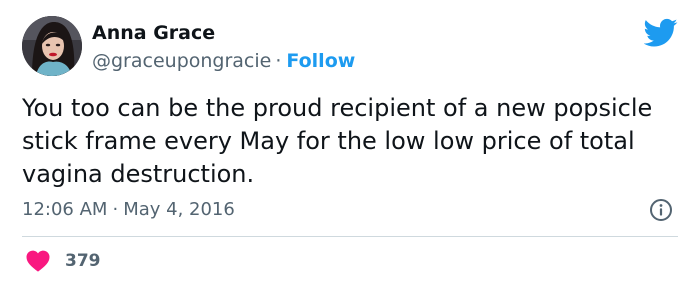  Describe the element at coordinates (179, 209) in the screenshot. I see `tweet-date: May 4, 2016` at that location.